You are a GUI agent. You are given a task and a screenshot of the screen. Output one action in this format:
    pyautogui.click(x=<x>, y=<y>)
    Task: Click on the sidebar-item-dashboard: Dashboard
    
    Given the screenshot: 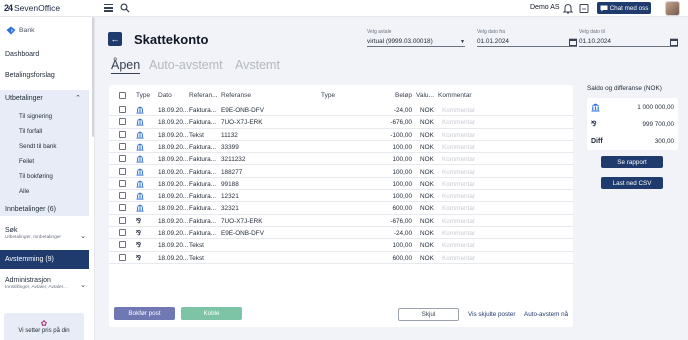 What is the action you would take?
    pyautogui.click(x=44, y=54)
    